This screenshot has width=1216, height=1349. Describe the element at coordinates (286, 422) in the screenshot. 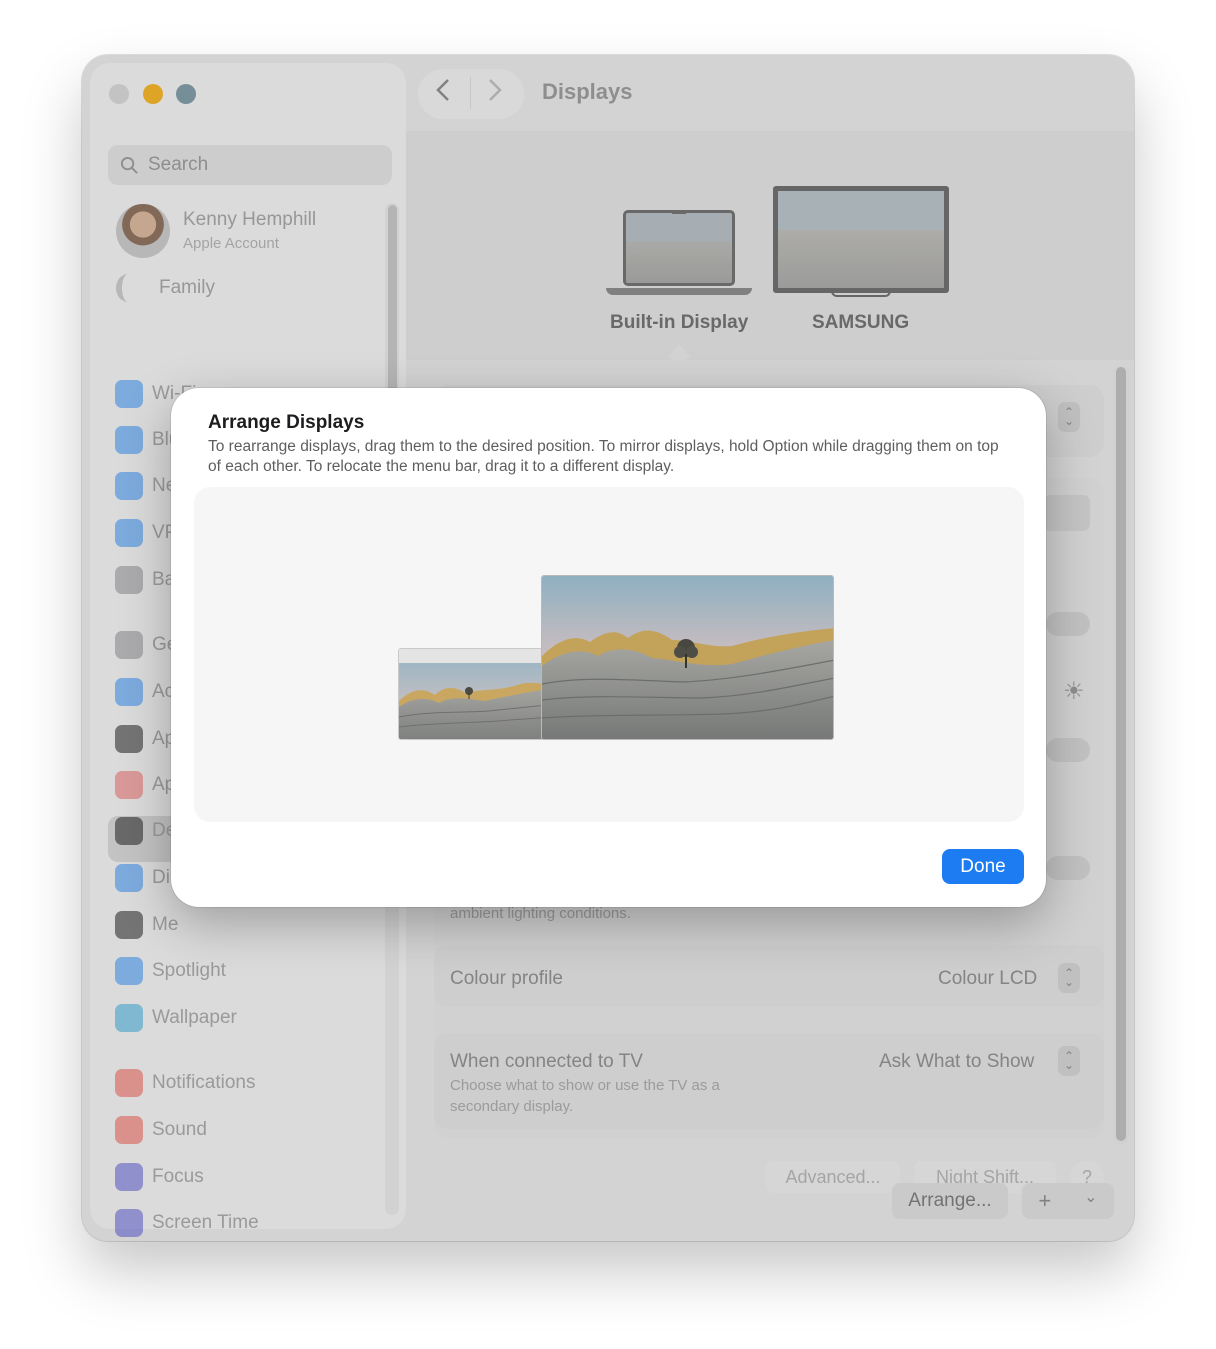

I see `sheet-title: Arrange Displays` at that location.